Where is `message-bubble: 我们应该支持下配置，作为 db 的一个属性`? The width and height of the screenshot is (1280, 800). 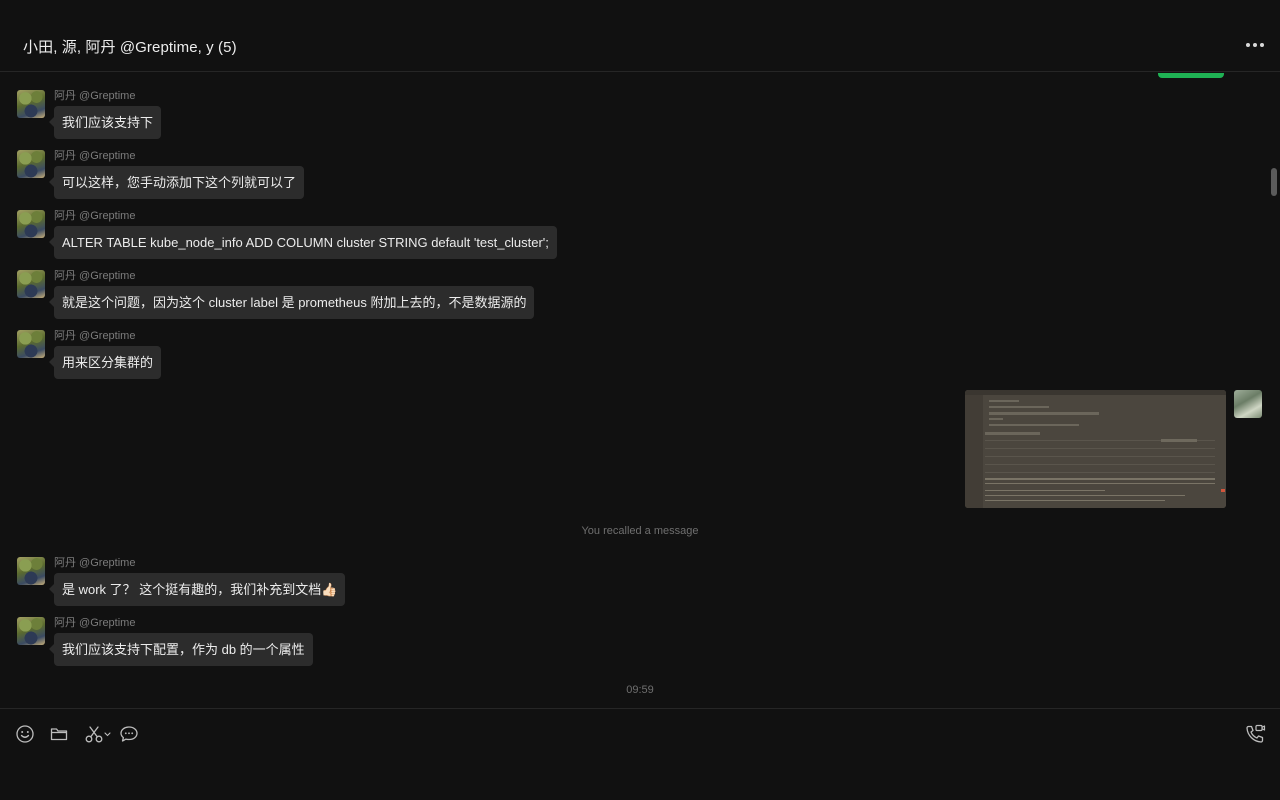 message-bubble: 我们应该支持下配置，作为 db 的一个属性 is located at coordinates (181, 649).